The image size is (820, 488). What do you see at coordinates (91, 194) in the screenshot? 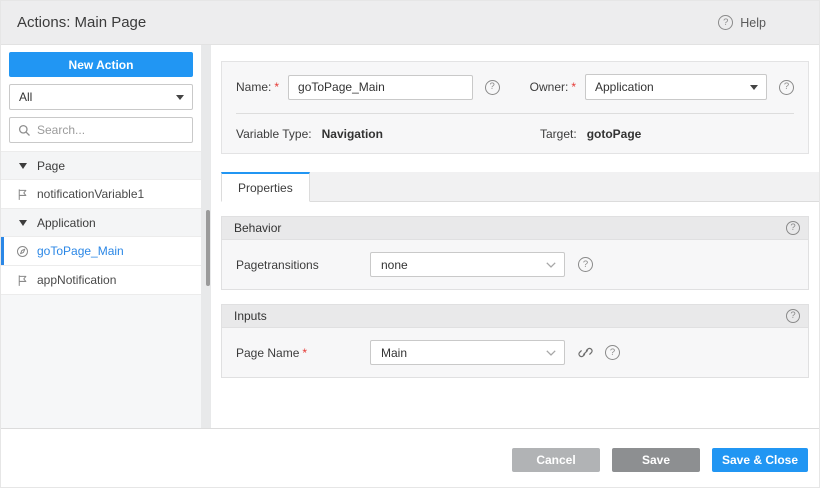
I see `tree-item-label: notificationVariable1` at bounding box center [91, 194].